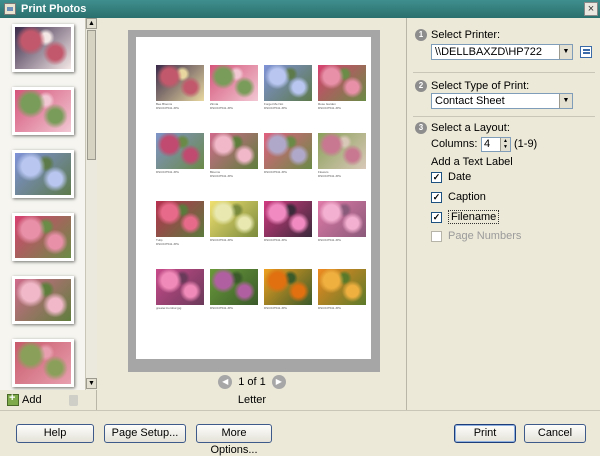  What do you see at coordinates (505, 144) in the screenshot?
I see `stepper-arrows-icon: ▲ ▼` at bounding box center [505, 144].